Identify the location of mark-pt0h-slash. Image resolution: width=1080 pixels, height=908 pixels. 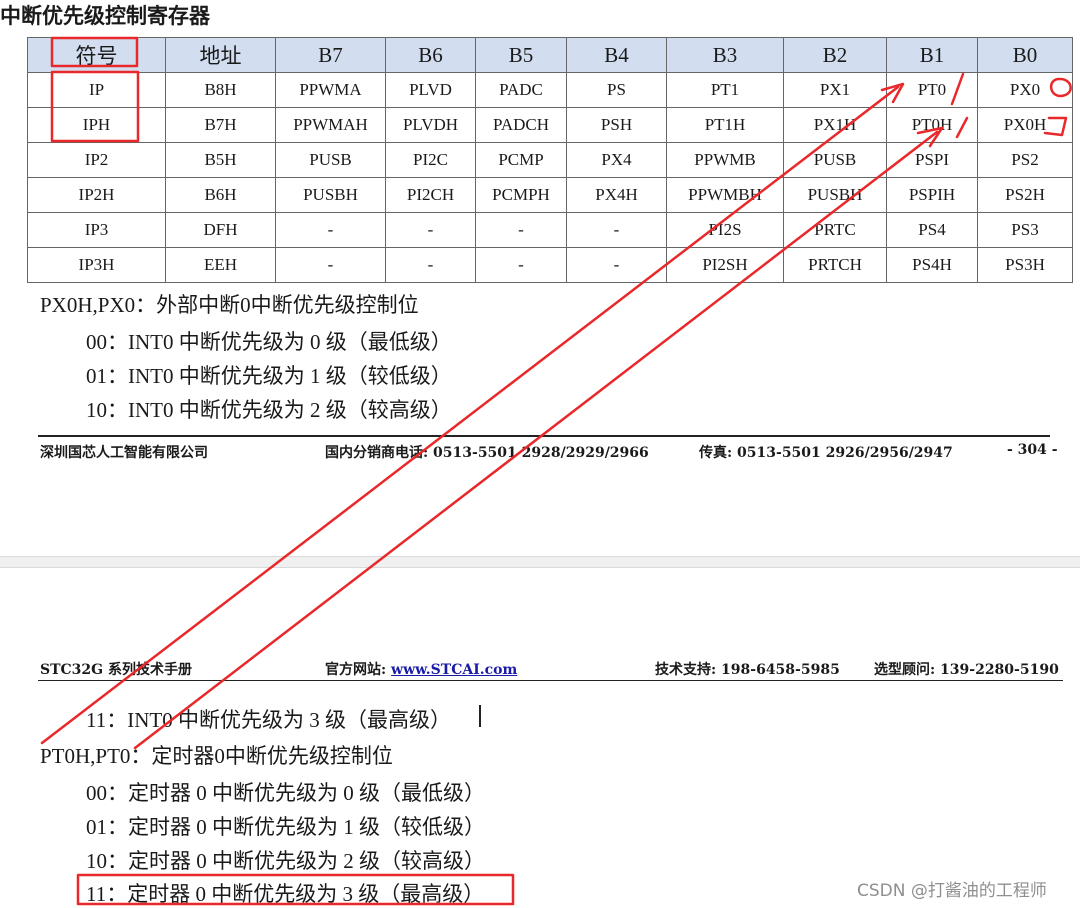
(962, 127).